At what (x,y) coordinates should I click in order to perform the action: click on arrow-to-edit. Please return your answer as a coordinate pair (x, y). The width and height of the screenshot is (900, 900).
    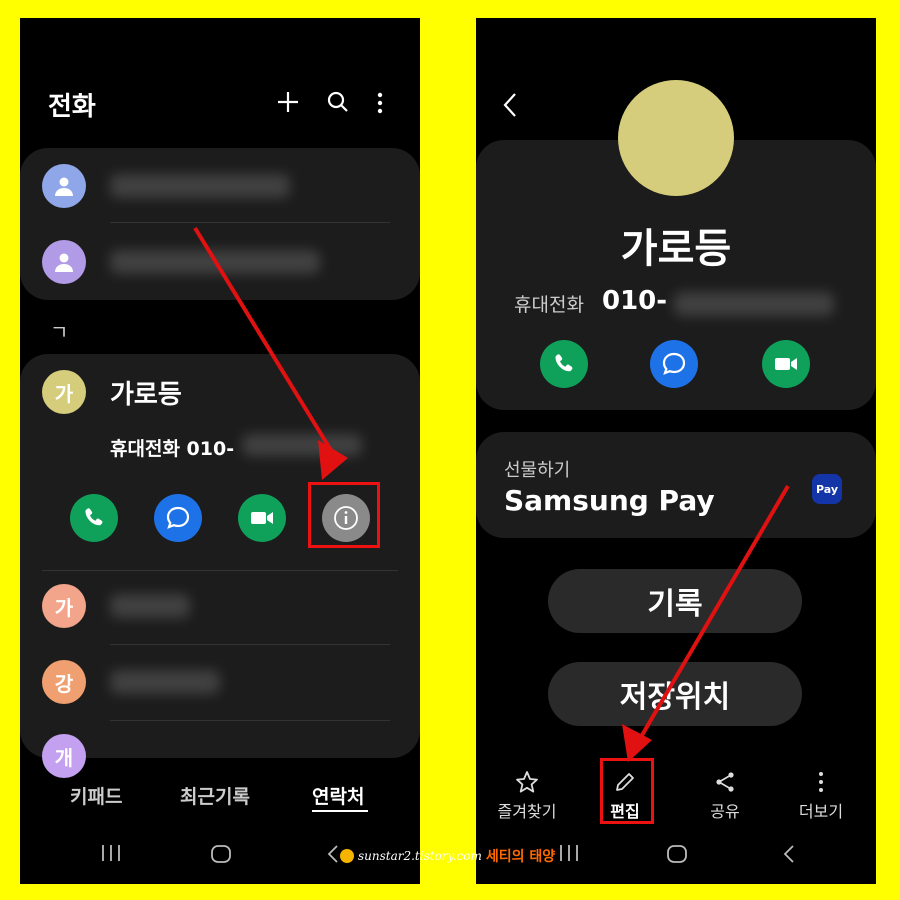
    Looking at the image, I should click on (713, 614).